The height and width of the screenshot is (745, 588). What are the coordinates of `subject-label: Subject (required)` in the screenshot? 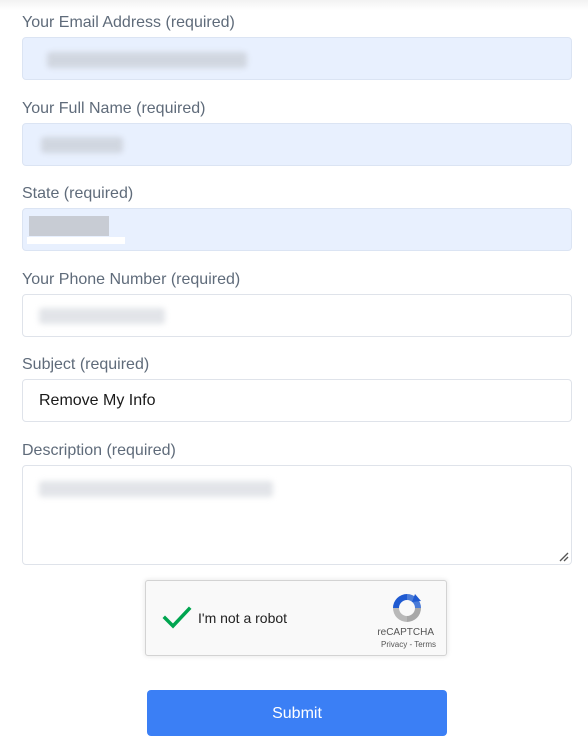 It's located at (86, 364).